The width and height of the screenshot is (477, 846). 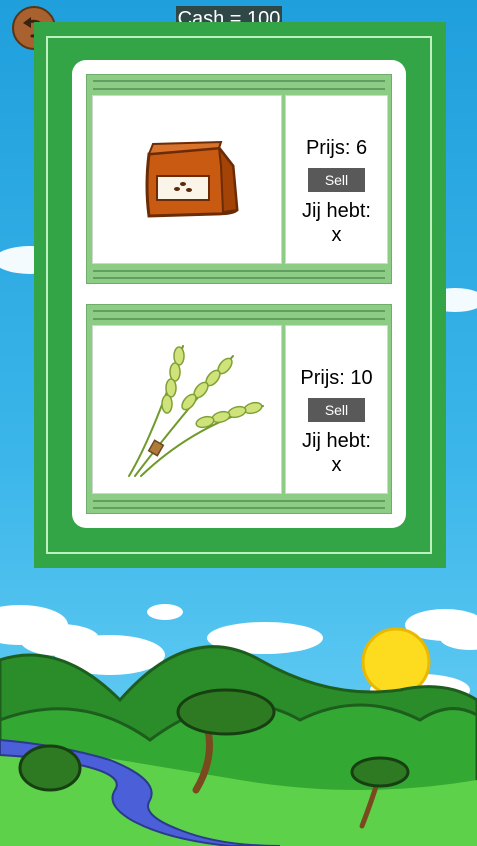 What do you see at coordinates (192, 179) in the screenshot?
I see `seed-bag-icon` at bounding box center [192, 179].